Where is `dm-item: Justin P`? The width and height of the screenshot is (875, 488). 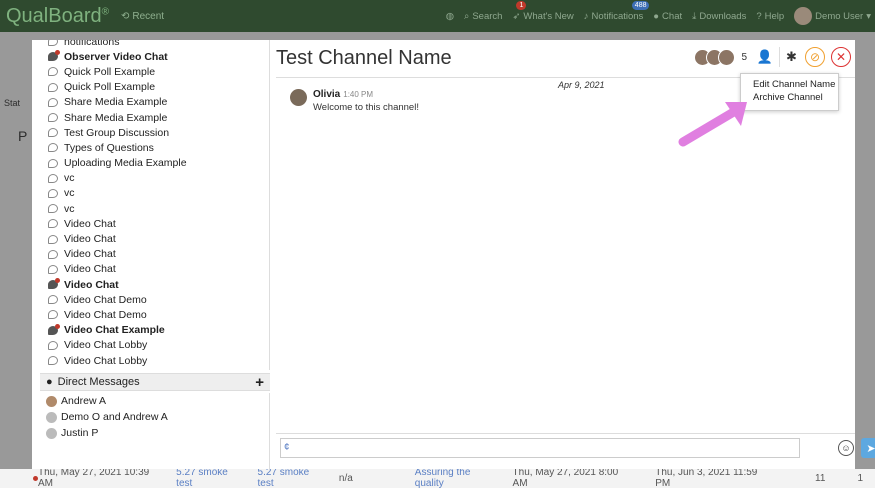
dm-item: Justin P is located at coordinates (154, 433).